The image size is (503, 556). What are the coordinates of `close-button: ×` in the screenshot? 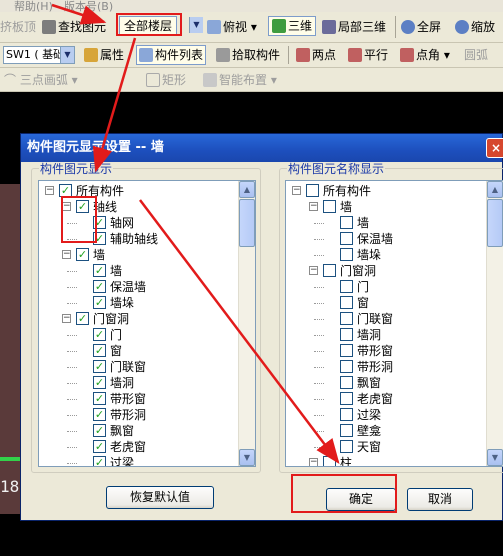 It's located at (494, 148).